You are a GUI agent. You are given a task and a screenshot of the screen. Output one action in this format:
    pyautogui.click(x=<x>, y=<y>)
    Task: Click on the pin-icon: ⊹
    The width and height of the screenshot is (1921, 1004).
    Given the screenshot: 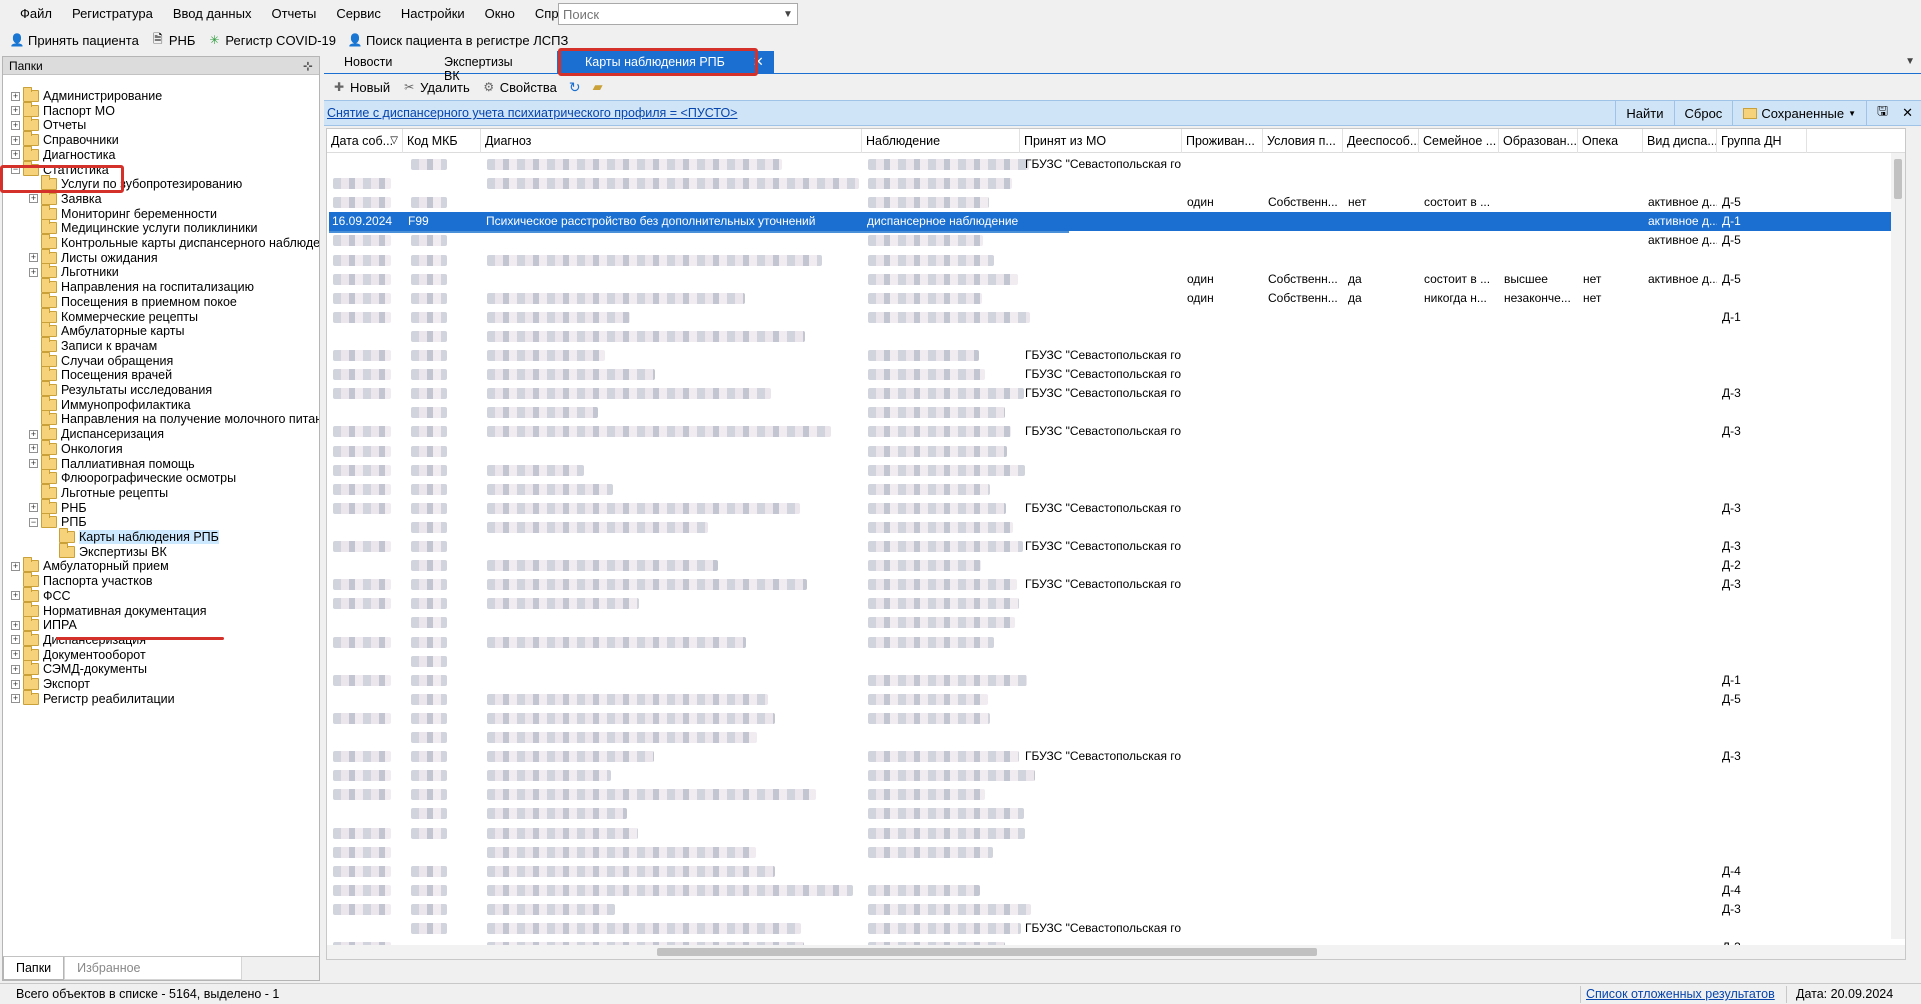 What is the action you would take?
    pyautogui.click(x=308, y=66)
    